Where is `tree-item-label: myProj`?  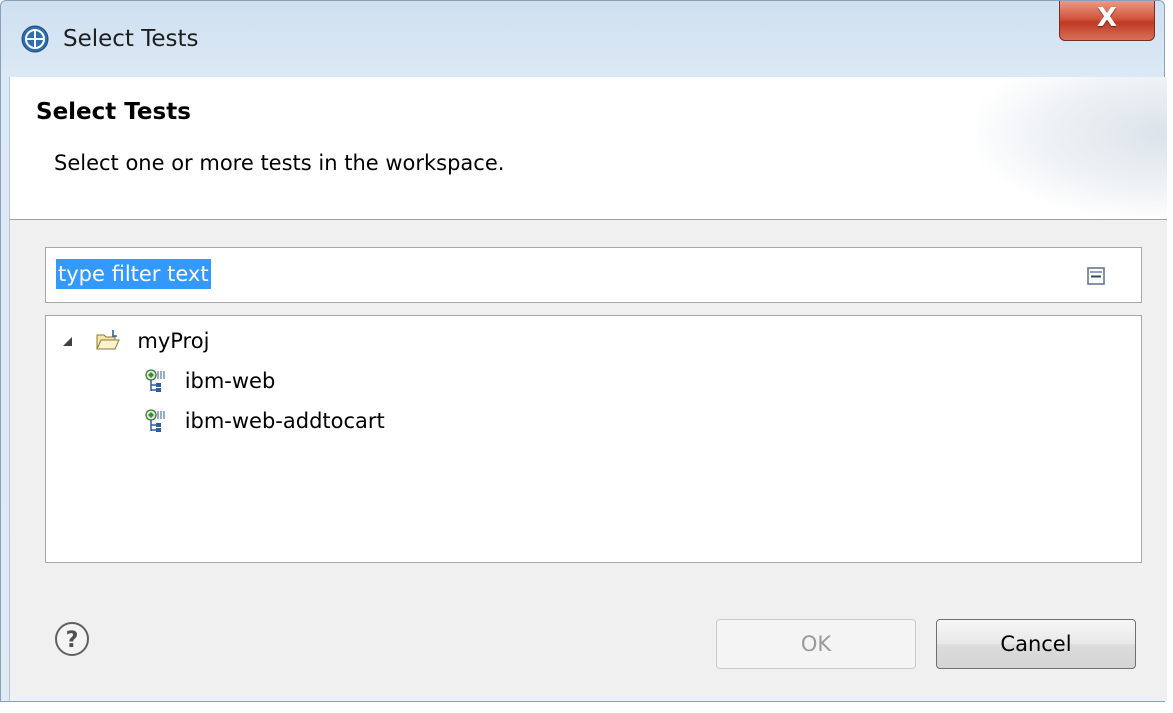 tree-item-label: myProj is located at coordinates (173, 341).